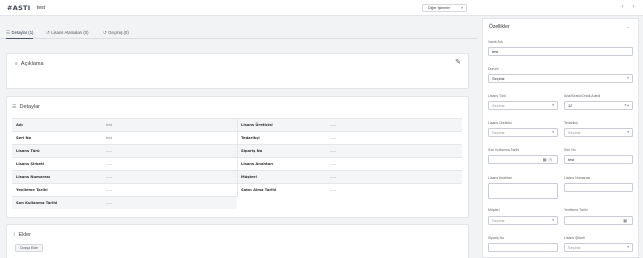 The width and height of the screenshot is (643, 258). I want to click on top-bar: #ASTI test Diğer İşlemler ▾ ‹ ›, so click(321, 8).